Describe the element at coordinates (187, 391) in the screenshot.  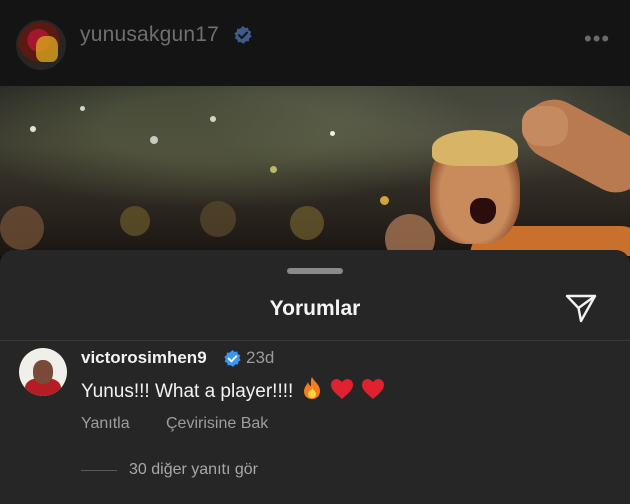
I see `comment-body: Yunus!!! What a player!!!!` at that location.